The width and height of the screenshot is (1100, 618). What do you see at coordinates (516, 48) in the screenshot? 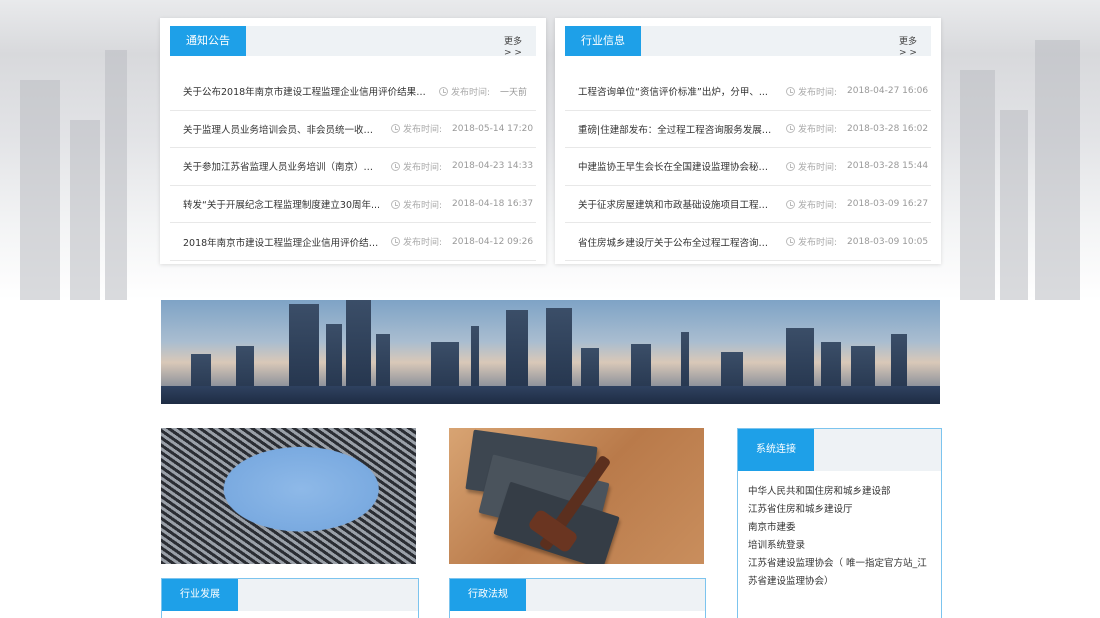
I see `notice-more-link: 更多> >` at bounding box center [516, 48].